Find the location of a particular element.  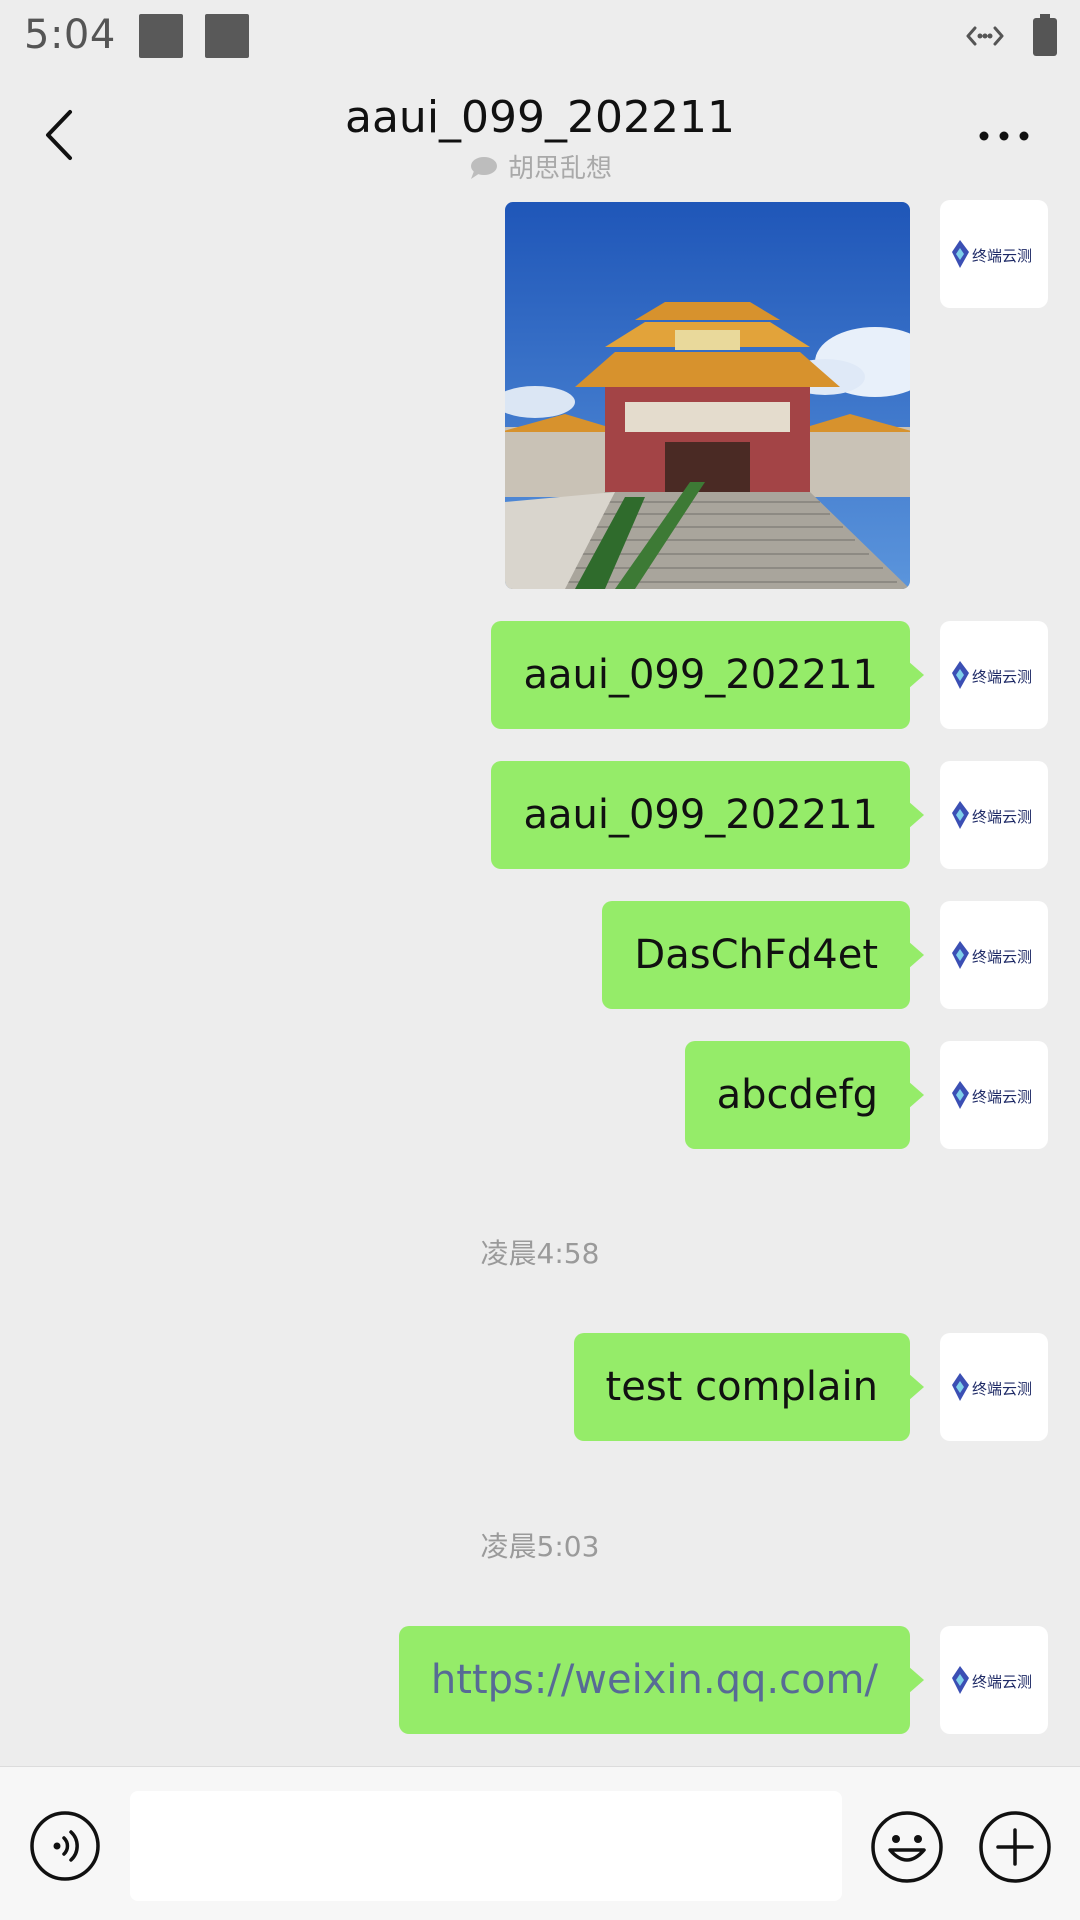

image-message is located at coordinates (707, 395).